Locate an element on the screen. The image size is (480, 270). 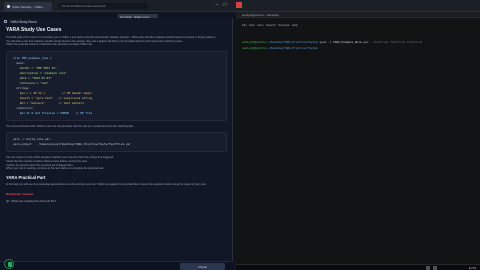
menu-terminal: Terminal is located at coordinates (283, 25).